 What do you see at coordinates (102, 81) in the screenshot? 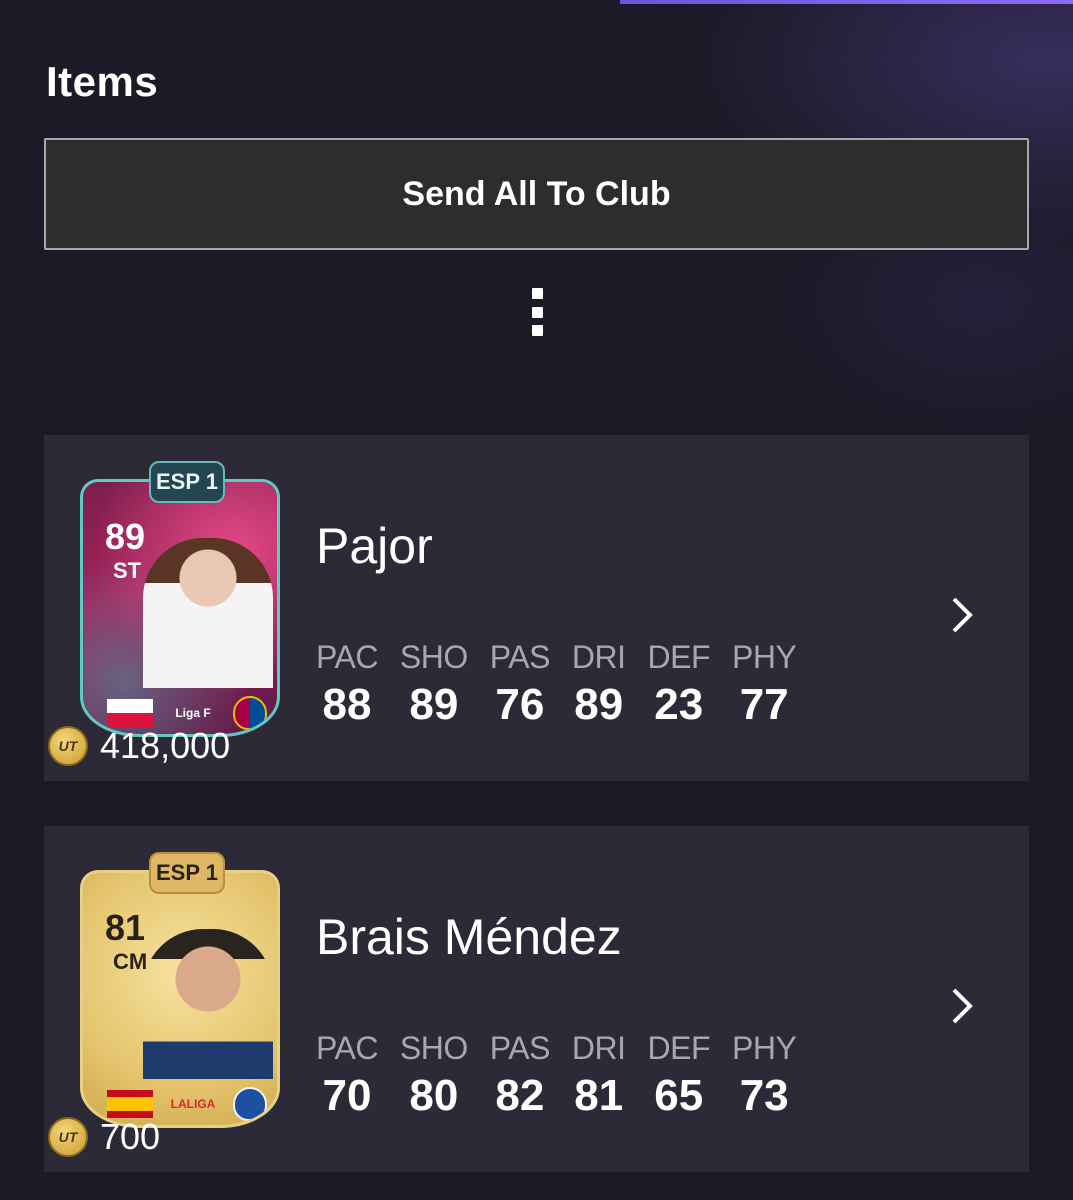
I see `page-title: Items` at bounding box center [102, 81].